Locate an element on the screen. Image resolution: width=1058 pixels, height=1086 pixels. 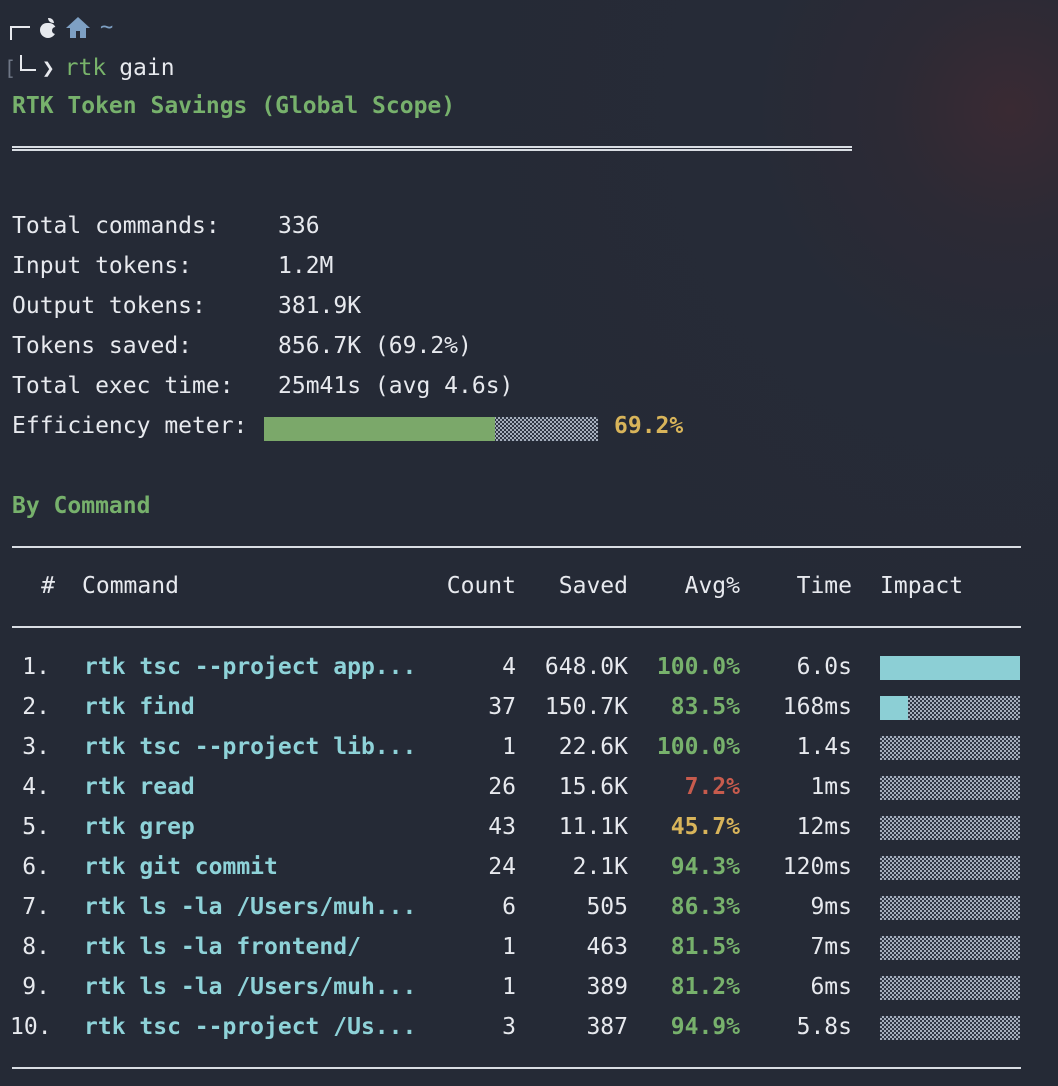
row-time: 1.4s is located at coordinates (824, 747).